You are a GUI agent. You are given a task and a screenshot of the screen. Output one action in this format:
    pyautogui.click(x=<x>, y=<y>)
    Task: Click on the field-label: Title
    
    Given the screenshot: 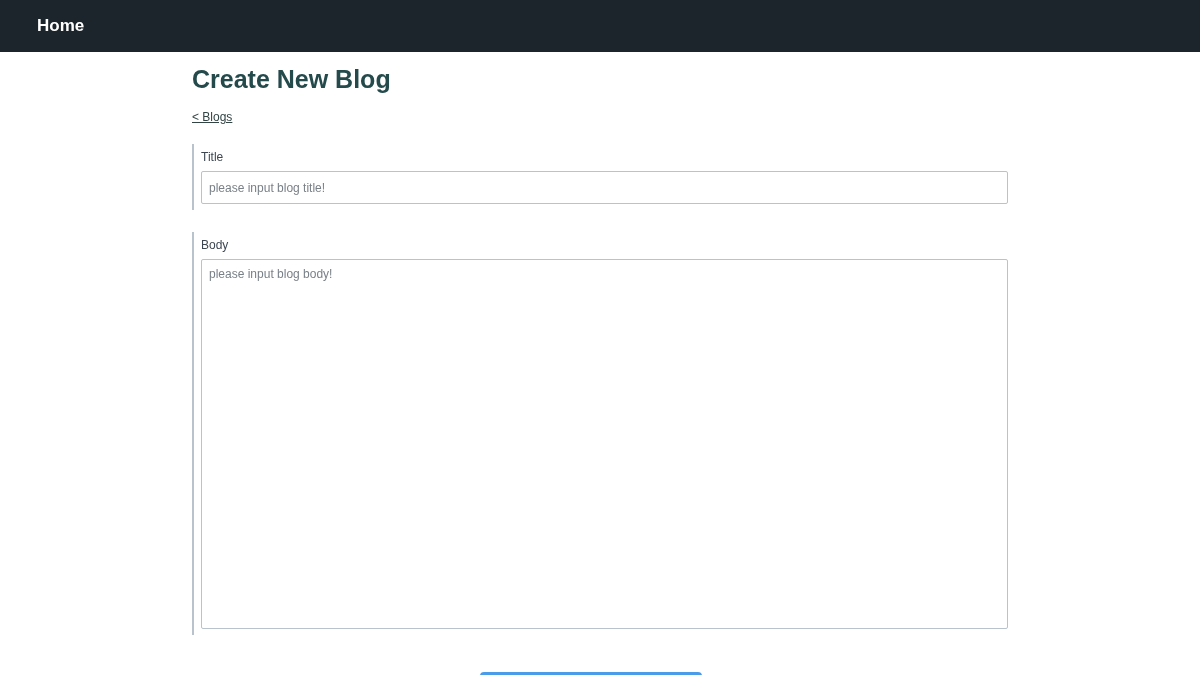 What is the action you would take?
    pyautogui.click(x=213, y=157)
    